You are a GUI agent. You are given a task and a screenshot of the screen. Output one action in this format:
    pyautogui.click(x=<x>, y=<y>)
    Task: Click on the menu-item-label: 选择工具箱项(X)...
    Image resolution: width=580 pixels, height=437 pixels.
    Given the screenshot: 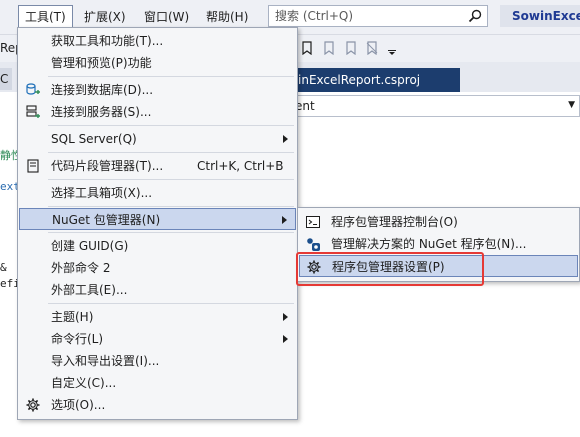 What is the action you would take?
    pyautogui.click(x=102, y=193)
    